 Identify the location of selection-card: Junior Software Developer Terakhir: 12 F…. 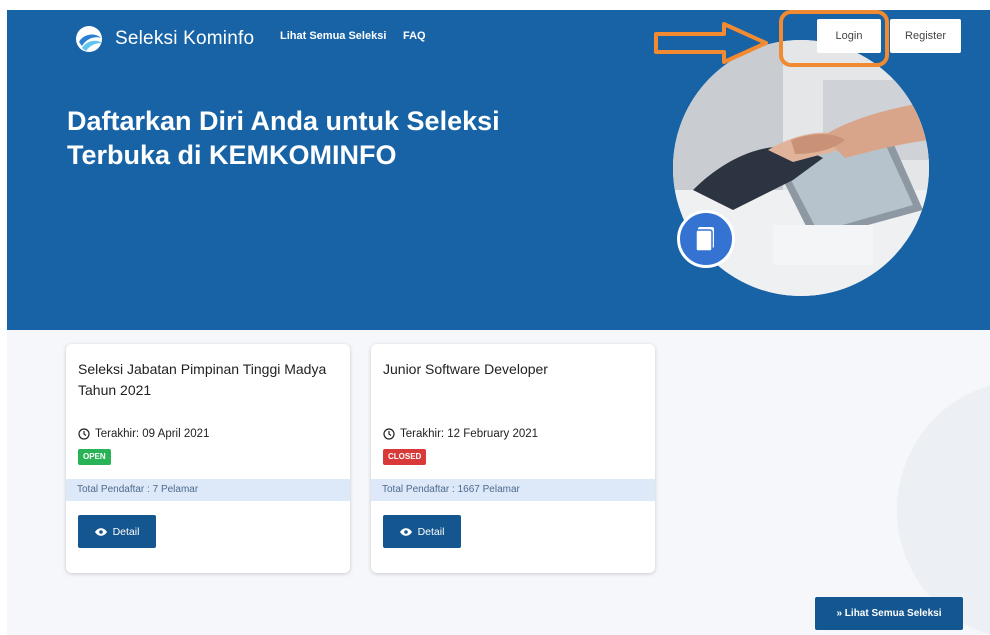
(513, 458).